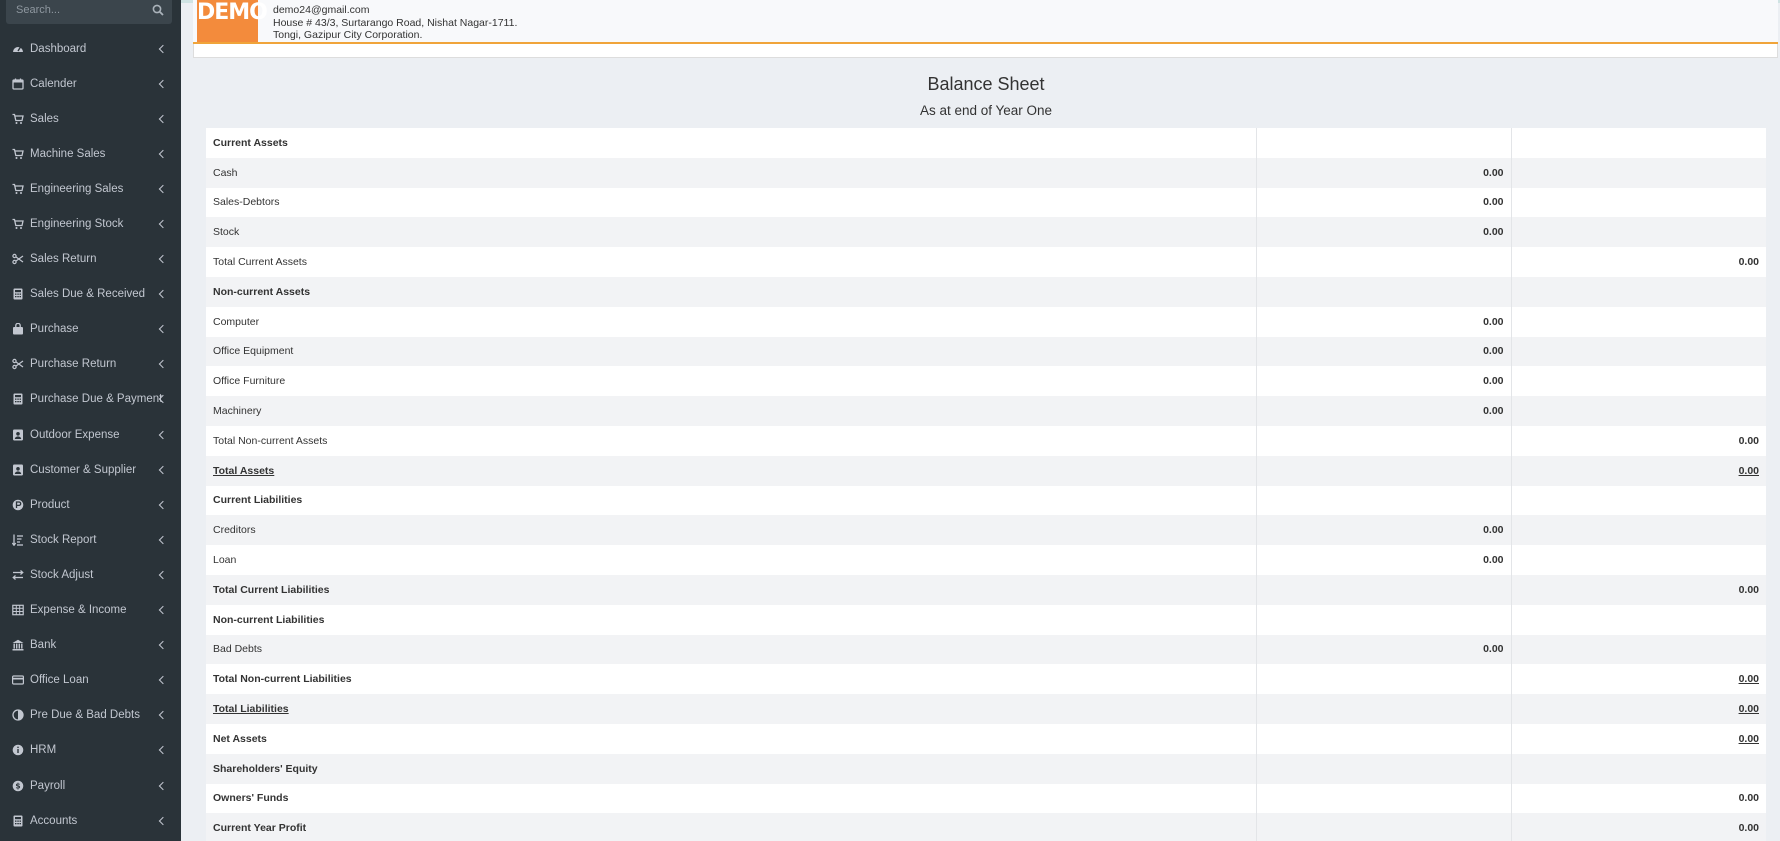 The height and width of the screenshot is (841, 1780). I want to click on sidebar-item-expense-and-income: Expense & Income, so click(90, 610).